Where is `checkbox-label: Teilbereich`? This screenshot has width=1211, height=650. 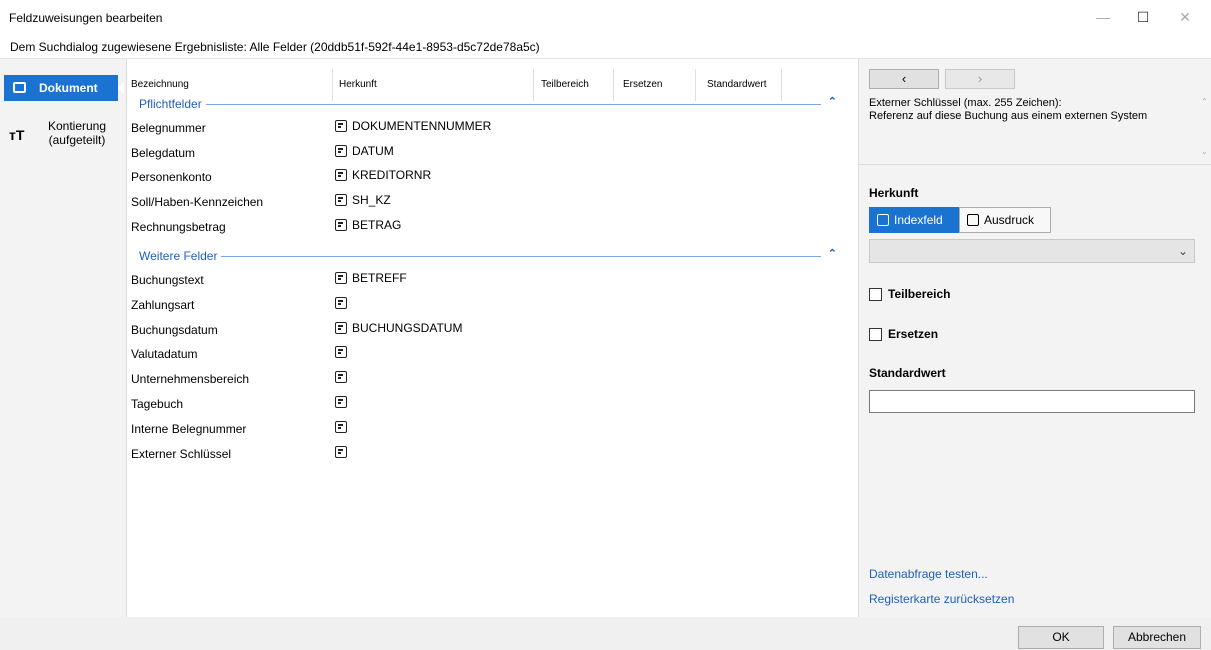 checkbox-label: Teilbereich is located at coordinates (919, 294).